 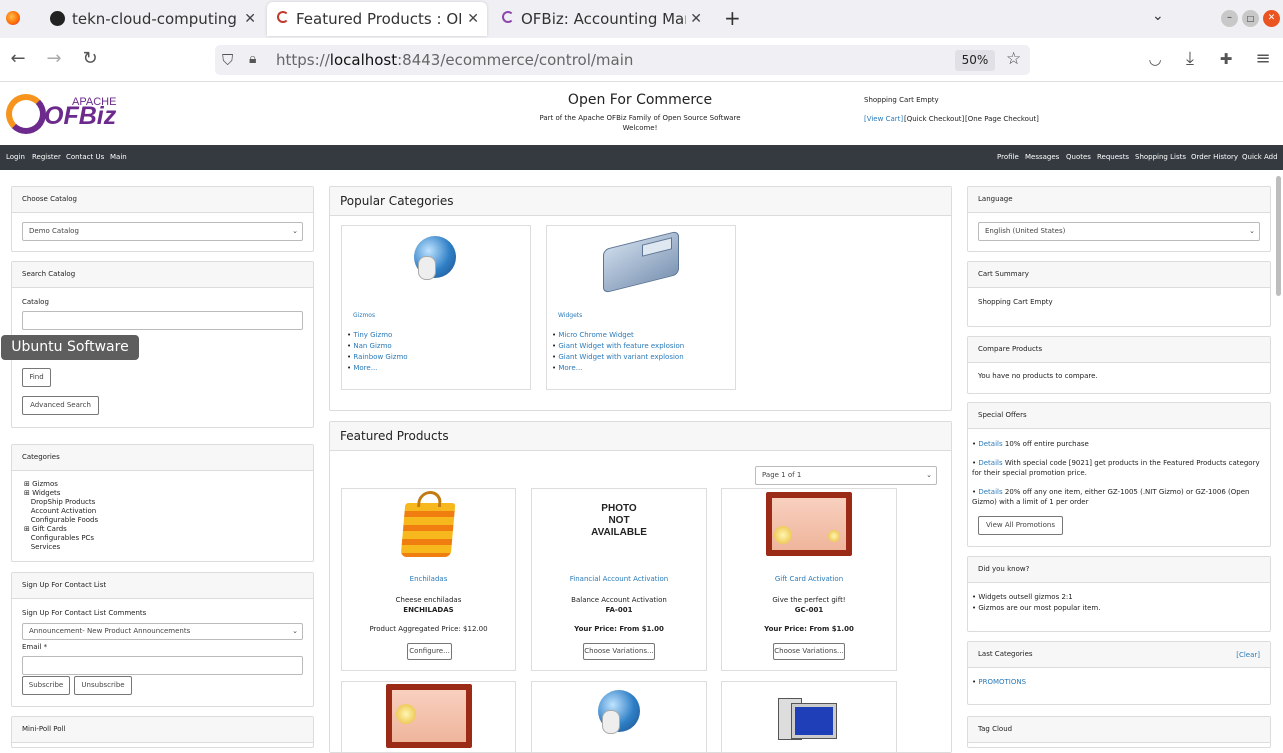 What do you see at coordinates (809, 579) in the screenshot?
I see `product-name: Gift Card Activation` at bounding box center [809, 579].